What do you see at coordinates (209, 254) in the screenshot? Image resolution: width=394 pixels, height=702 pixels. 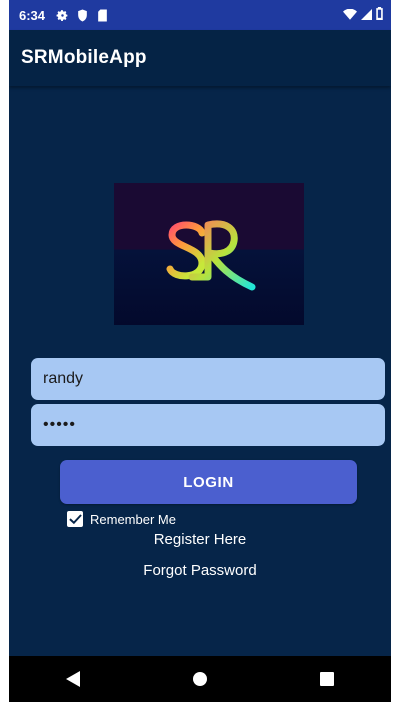 I see `sr-logo` at bounding box center [209, 254].